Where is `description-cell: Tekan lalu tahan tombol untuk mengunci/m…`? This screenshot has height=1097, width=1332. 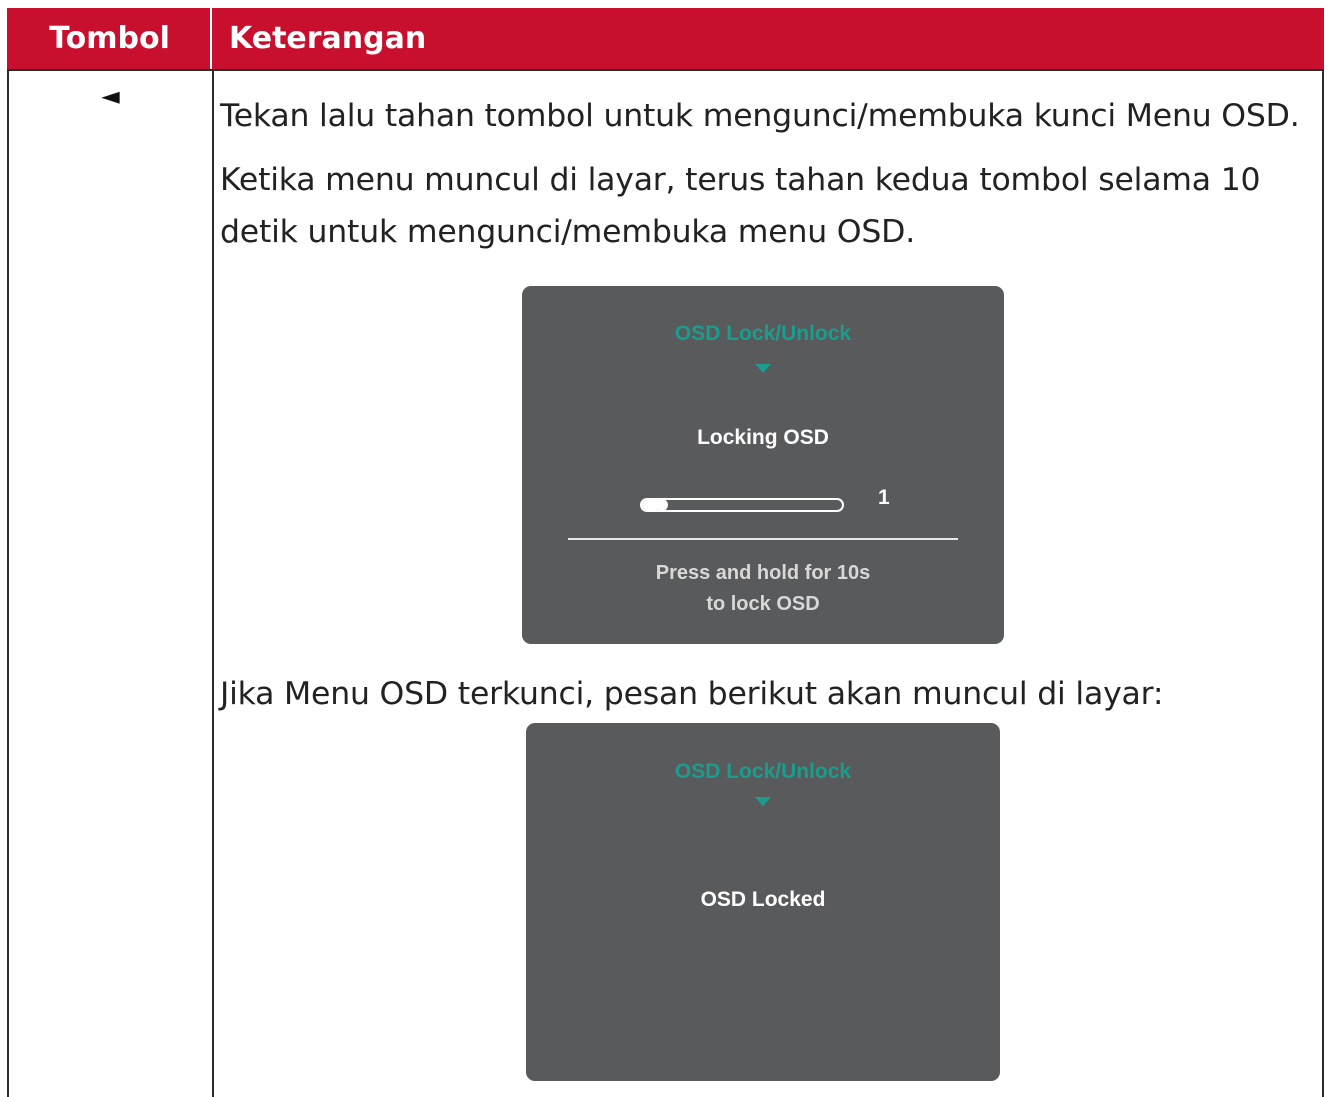
description-cell: Tekan lalu tahan tombol untuk mengunci/m… is located at coordinates (760, 174).